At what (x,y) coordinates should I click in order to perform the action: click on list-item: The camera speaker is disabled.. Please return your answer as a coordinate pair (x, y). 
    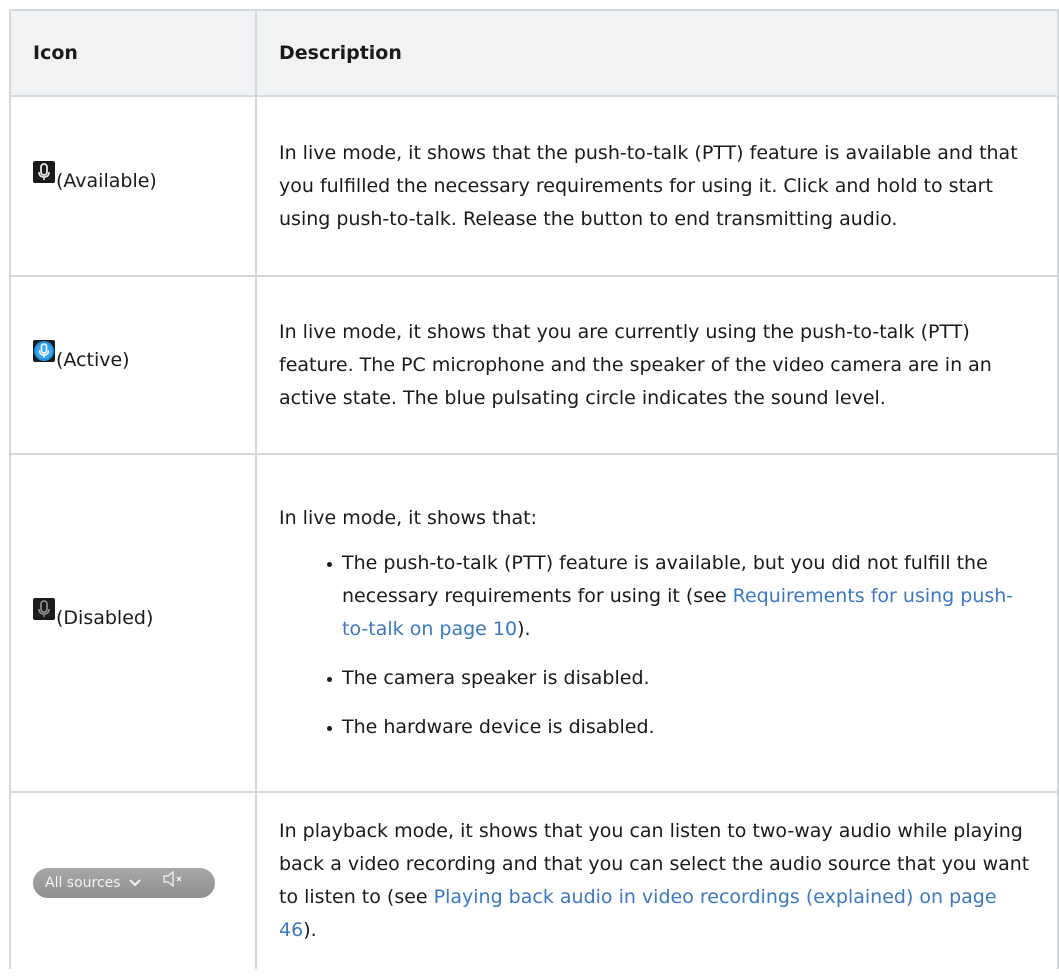
    Looking at the image, I should click on (682, 678).